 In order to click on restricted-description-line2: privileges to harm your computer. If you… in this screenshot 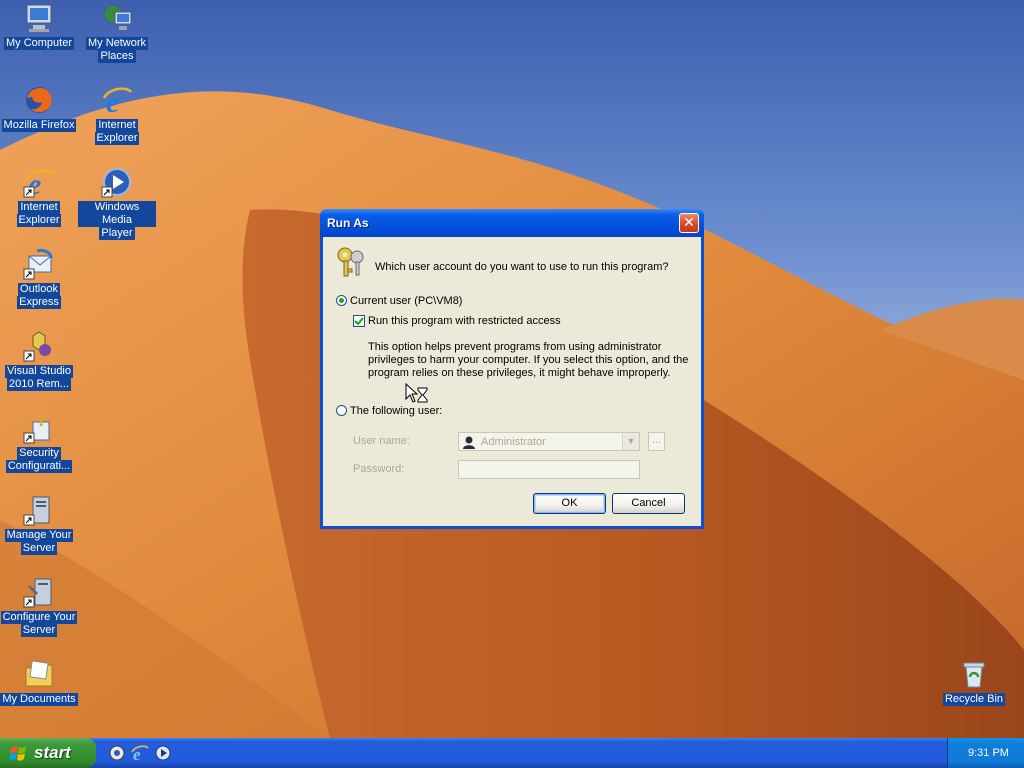, I will do `click(528, 360)`.